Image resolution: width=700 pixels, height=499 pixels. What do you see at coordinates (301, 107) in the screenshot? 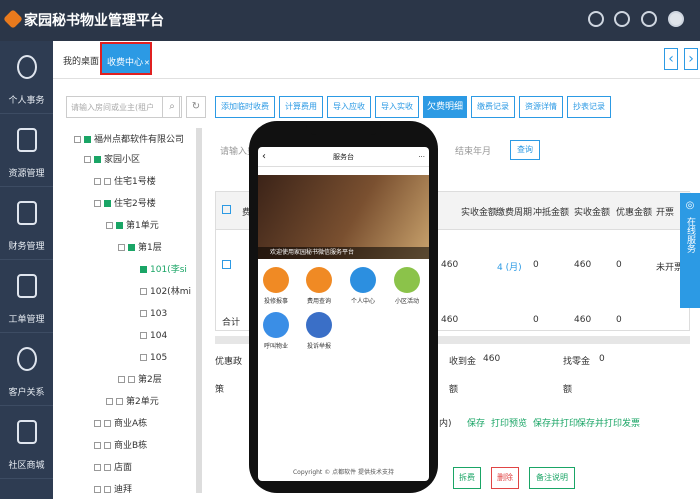
I see `calc-fee-button: 计算费用` at bounding box center [301, 107].